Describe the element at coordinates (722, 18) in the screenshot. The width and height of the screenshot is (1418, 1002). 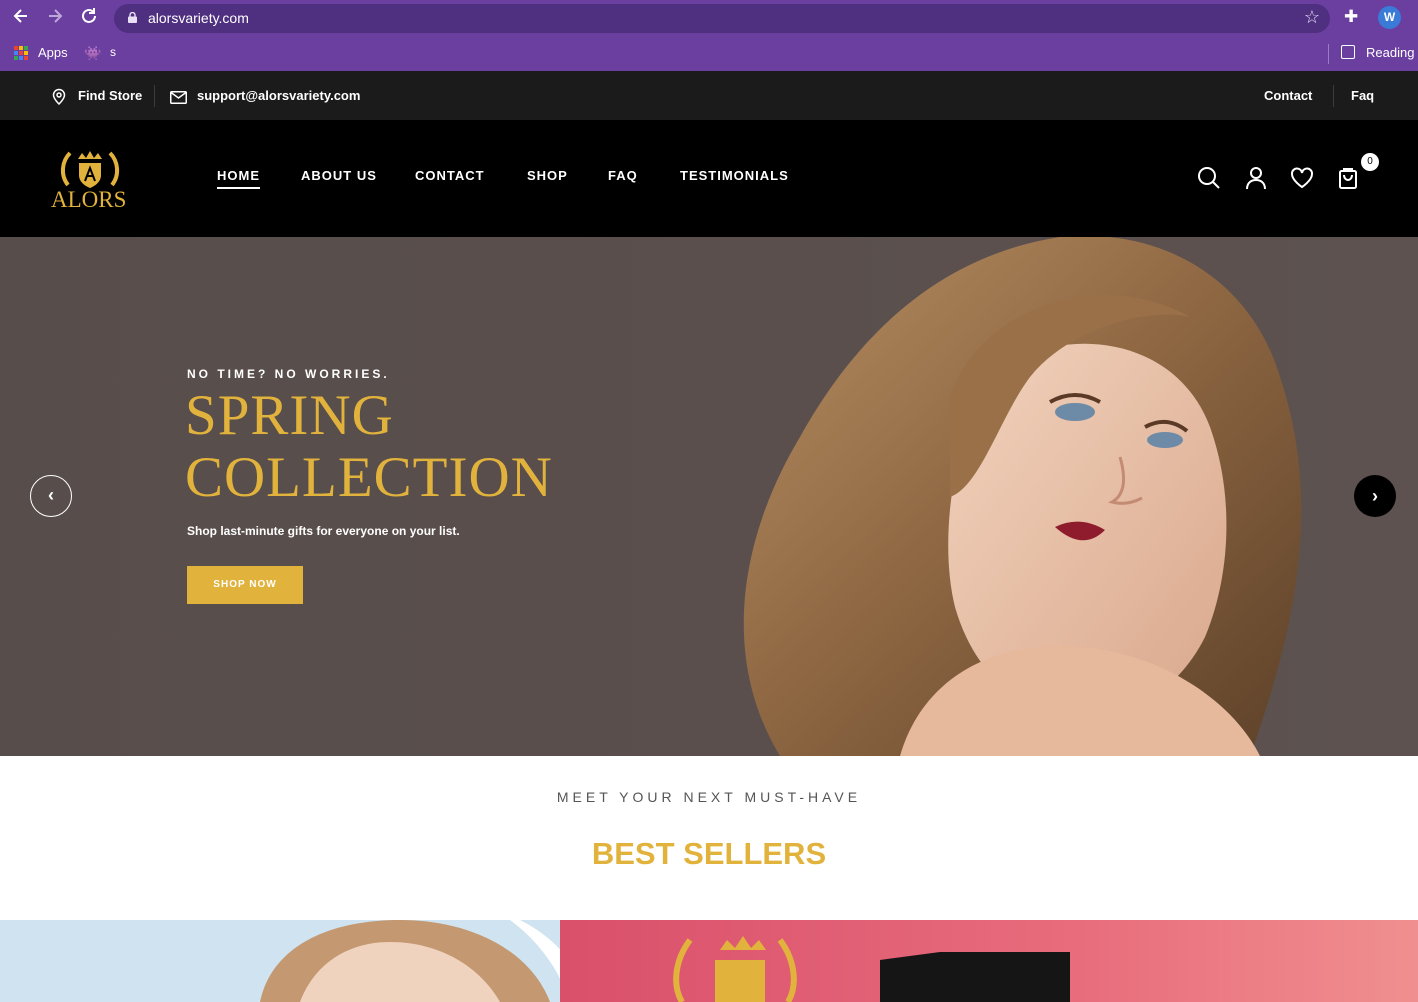
I see `address-bar: alorsvariety.com ☆` at that location.